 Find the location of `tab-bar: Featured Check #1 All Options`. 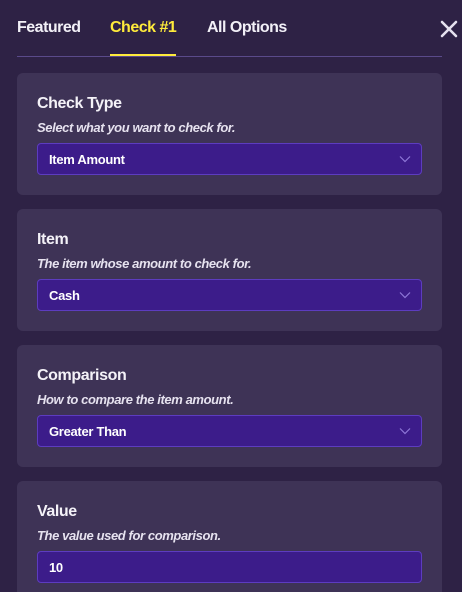

tab-bar: Featured Check #1 All Options is located at coordinates (231, 29).